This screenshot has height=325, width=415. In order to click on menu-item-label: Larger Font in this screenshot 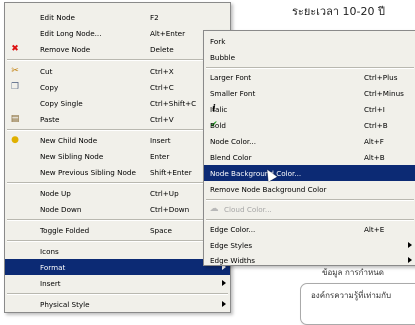, I will do `click(231, 77)`.